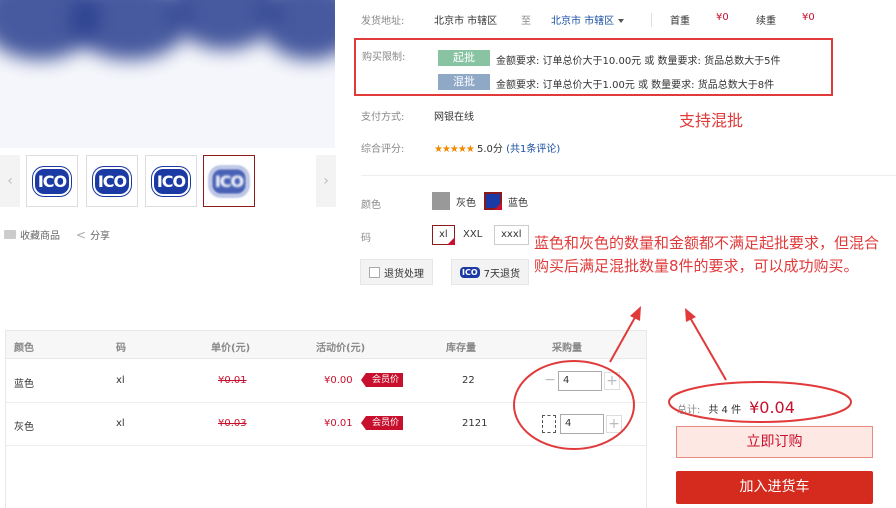 The width and height of the screenshot is (896, 508). What do you see at coordinates (464, 82) in the screenshot?
I see `mixed-batch-tag: 混批` at bounding box center [464, 82].